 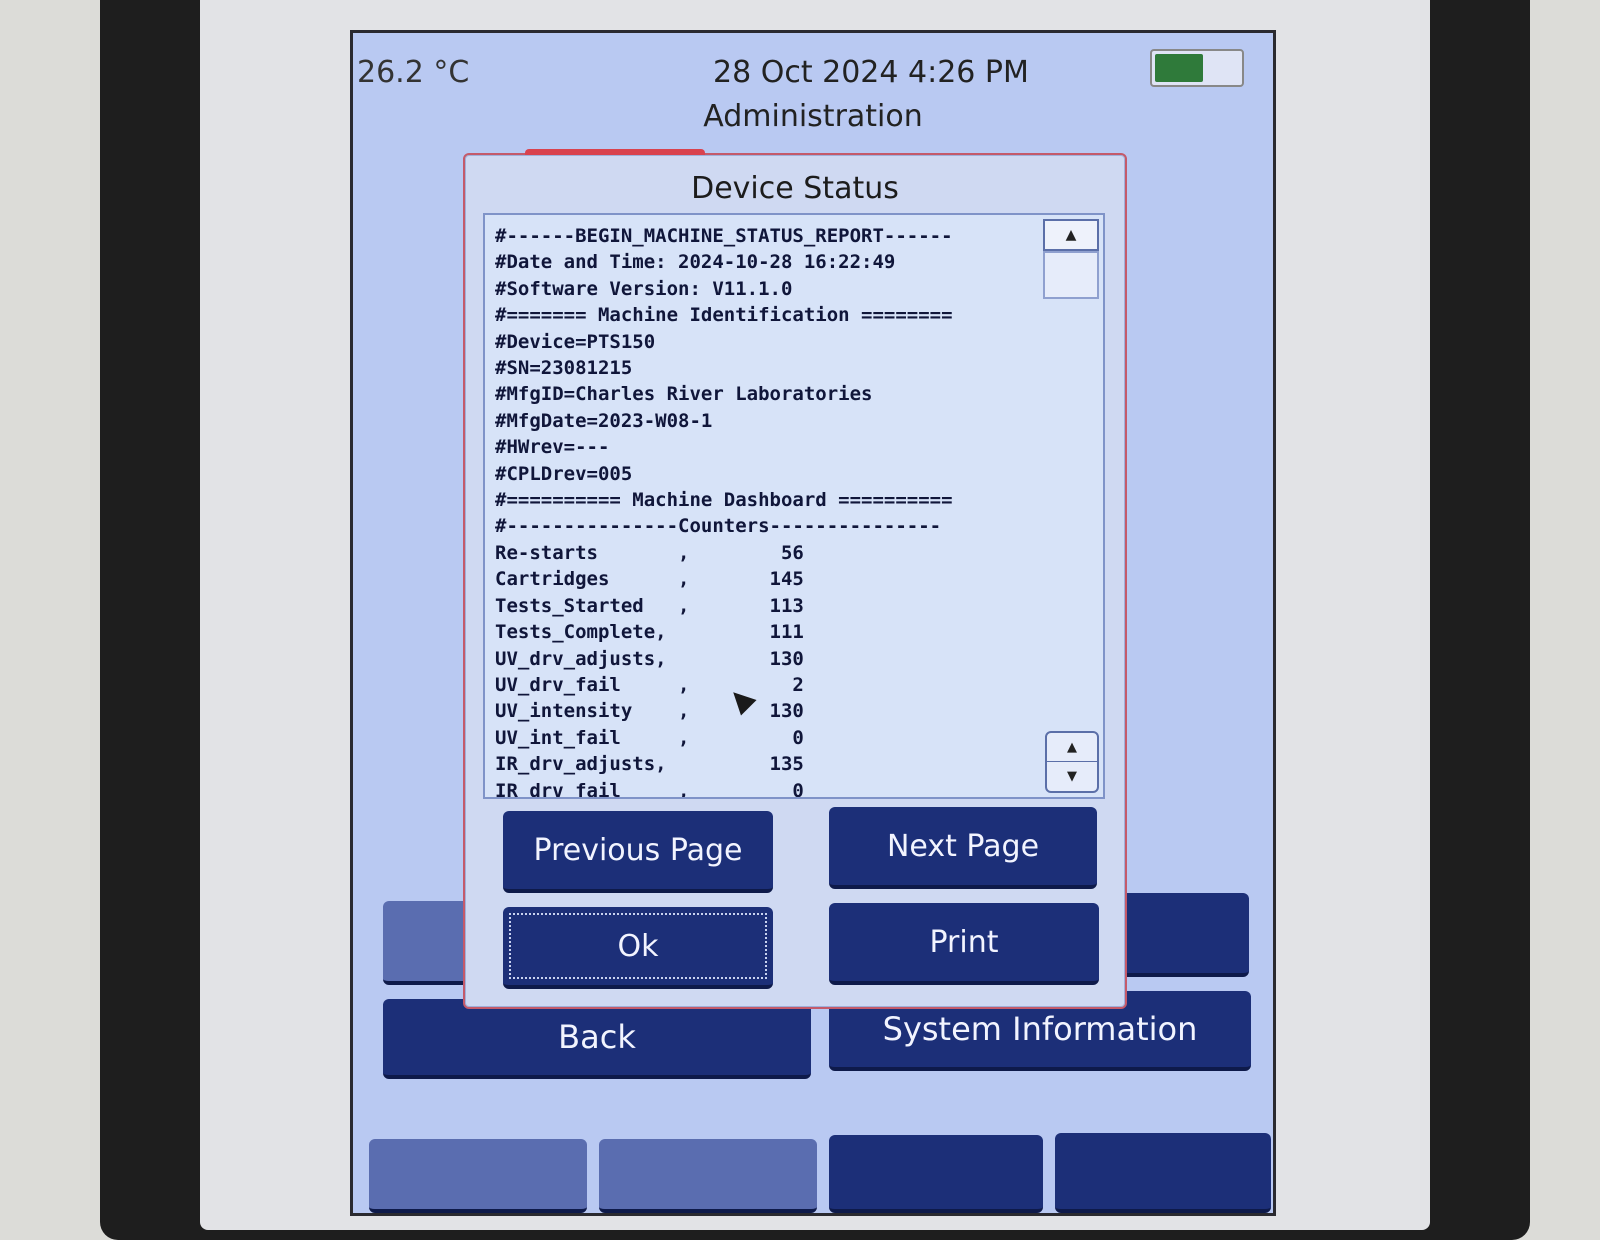 I want to click on report-line: #SN=23081215, so click(x=564, y=368).